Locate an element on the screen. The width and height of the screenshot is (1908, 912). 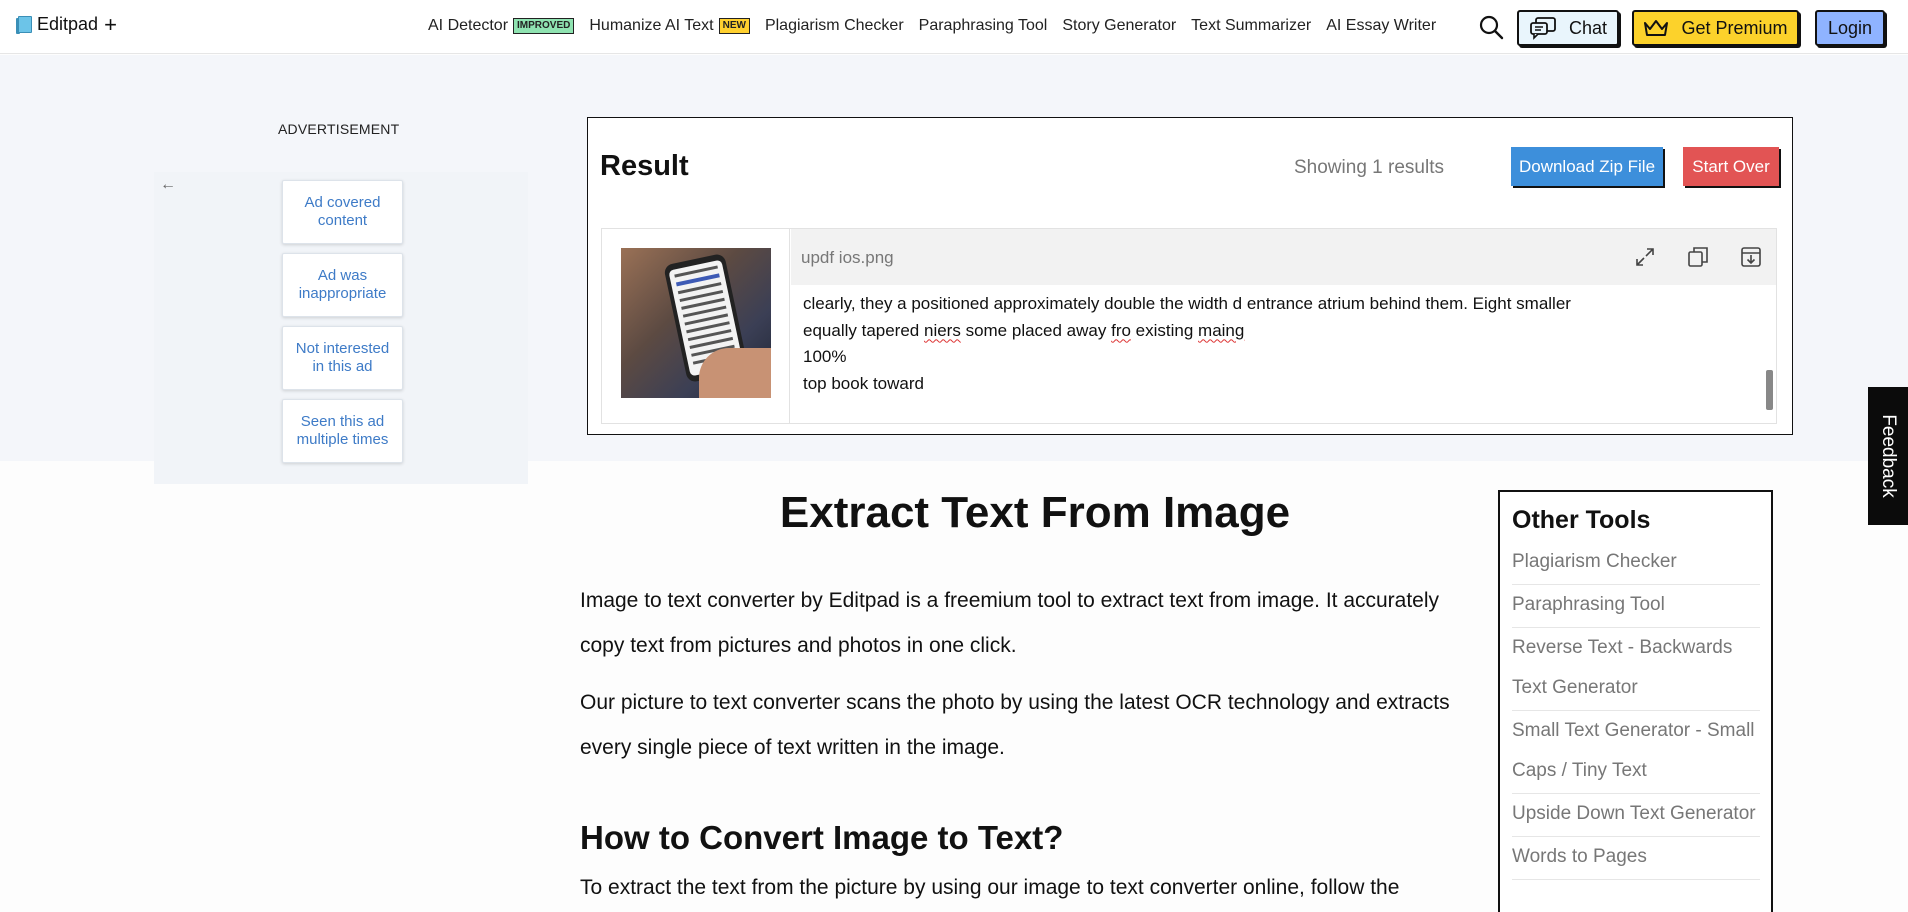
other-tool-link: Reverse Text - Backwards Text Generator is located at coordinates (1636, 669).